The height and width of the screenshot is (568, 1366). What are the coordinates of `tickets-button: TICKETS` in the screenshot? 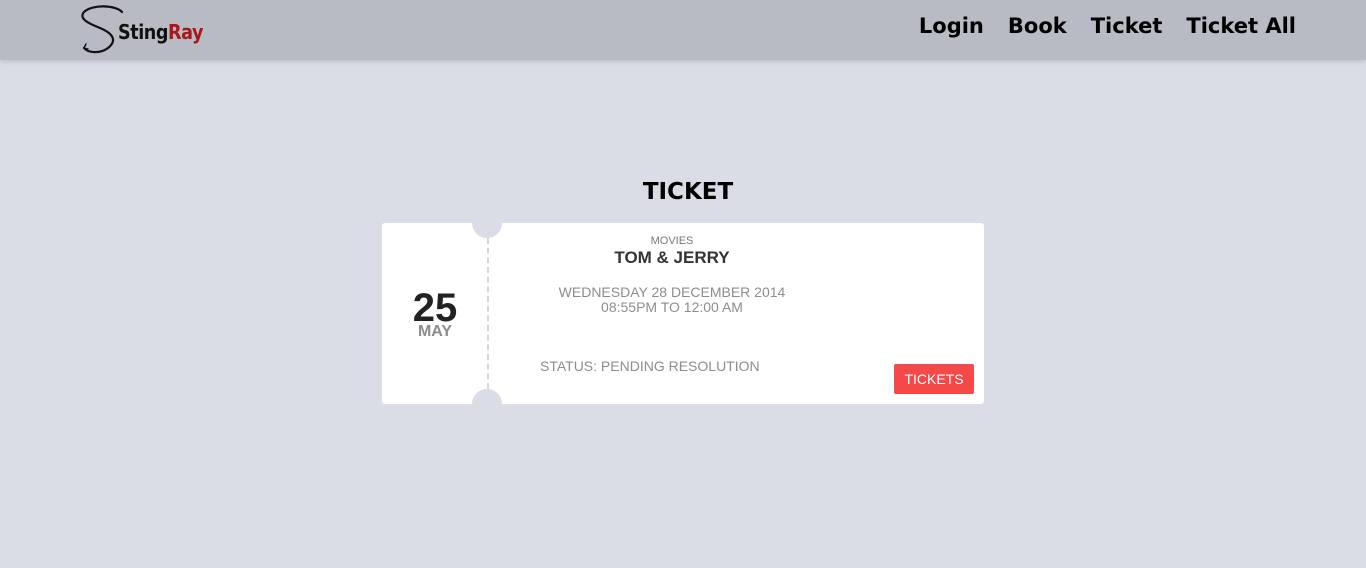 It's located at (934, 379).